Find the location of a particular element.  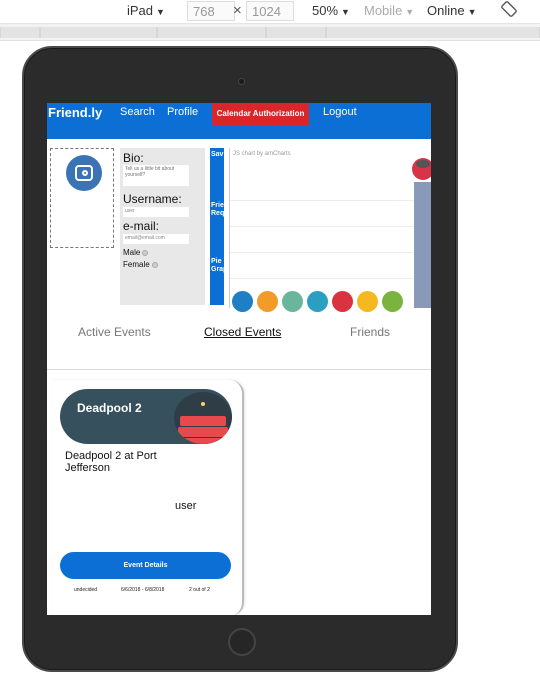

radio-female is located at coordinates (154, 264).